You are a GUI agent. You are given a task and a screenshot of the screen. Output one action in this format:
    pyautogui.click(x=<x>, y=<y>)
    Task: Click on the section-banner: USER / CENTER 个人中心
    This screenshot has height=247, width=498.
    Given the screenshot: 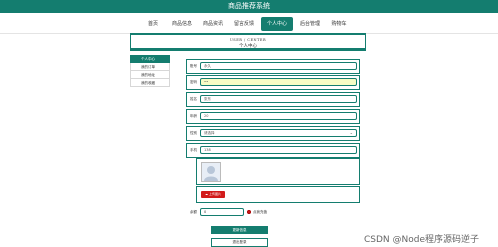 What is the action you would take?
    pyautogui.click(x=248, y=42)
    